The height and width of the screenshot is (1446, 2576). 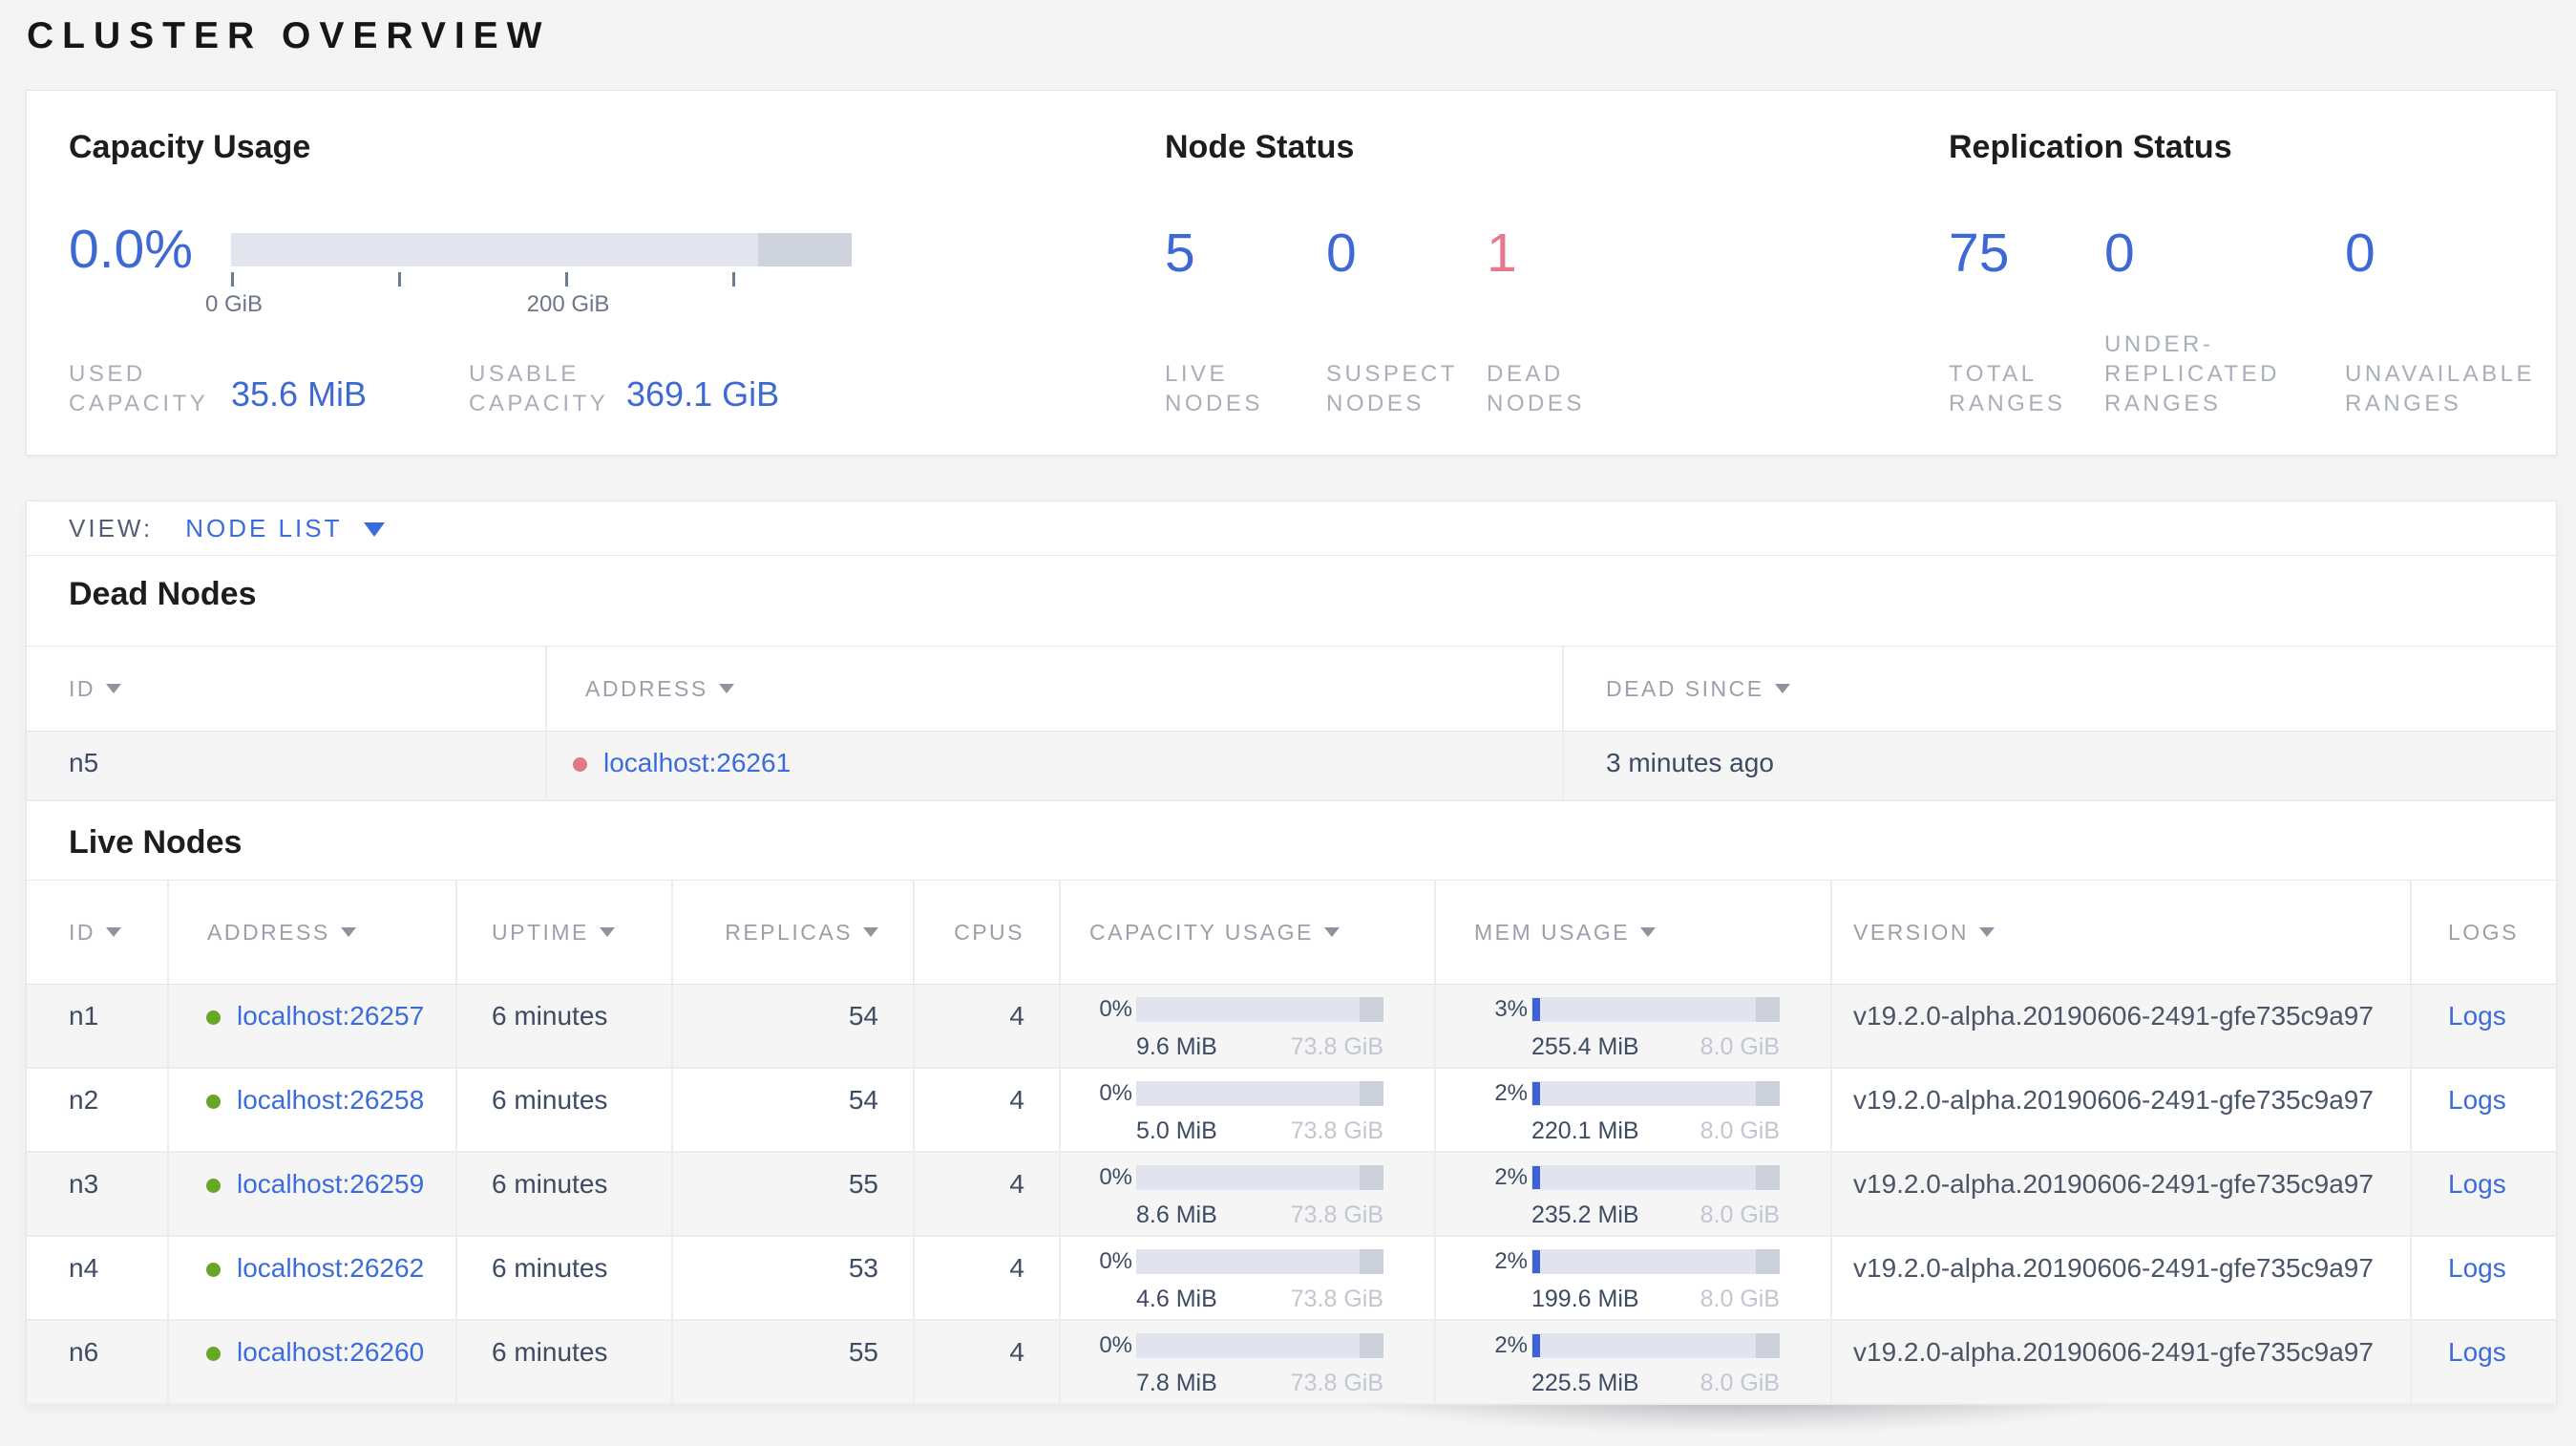 What do you see at coordinates (84, 1268) in the screenshot?
I see `cell-id: n4` at bounding box center [84, 1268].